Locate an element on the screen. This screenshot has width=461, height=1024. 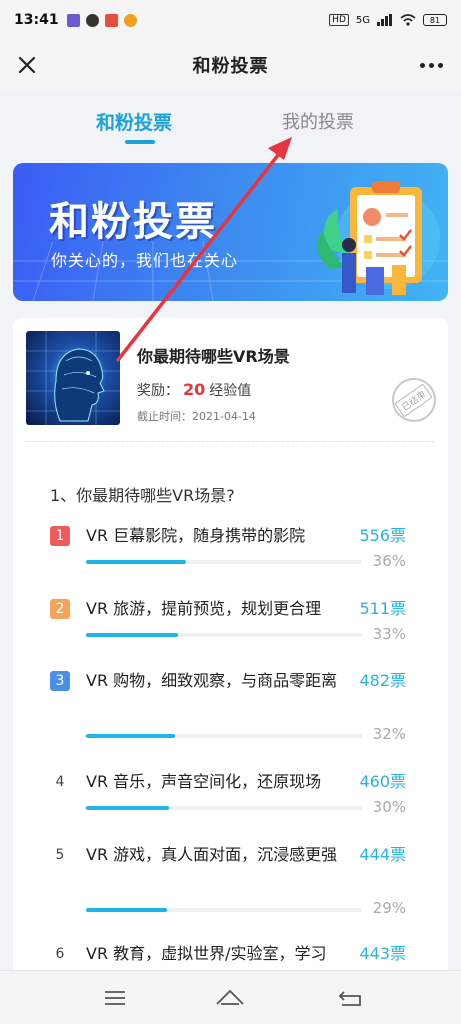
option-percent: 33% is located at coordinates (389, 634).